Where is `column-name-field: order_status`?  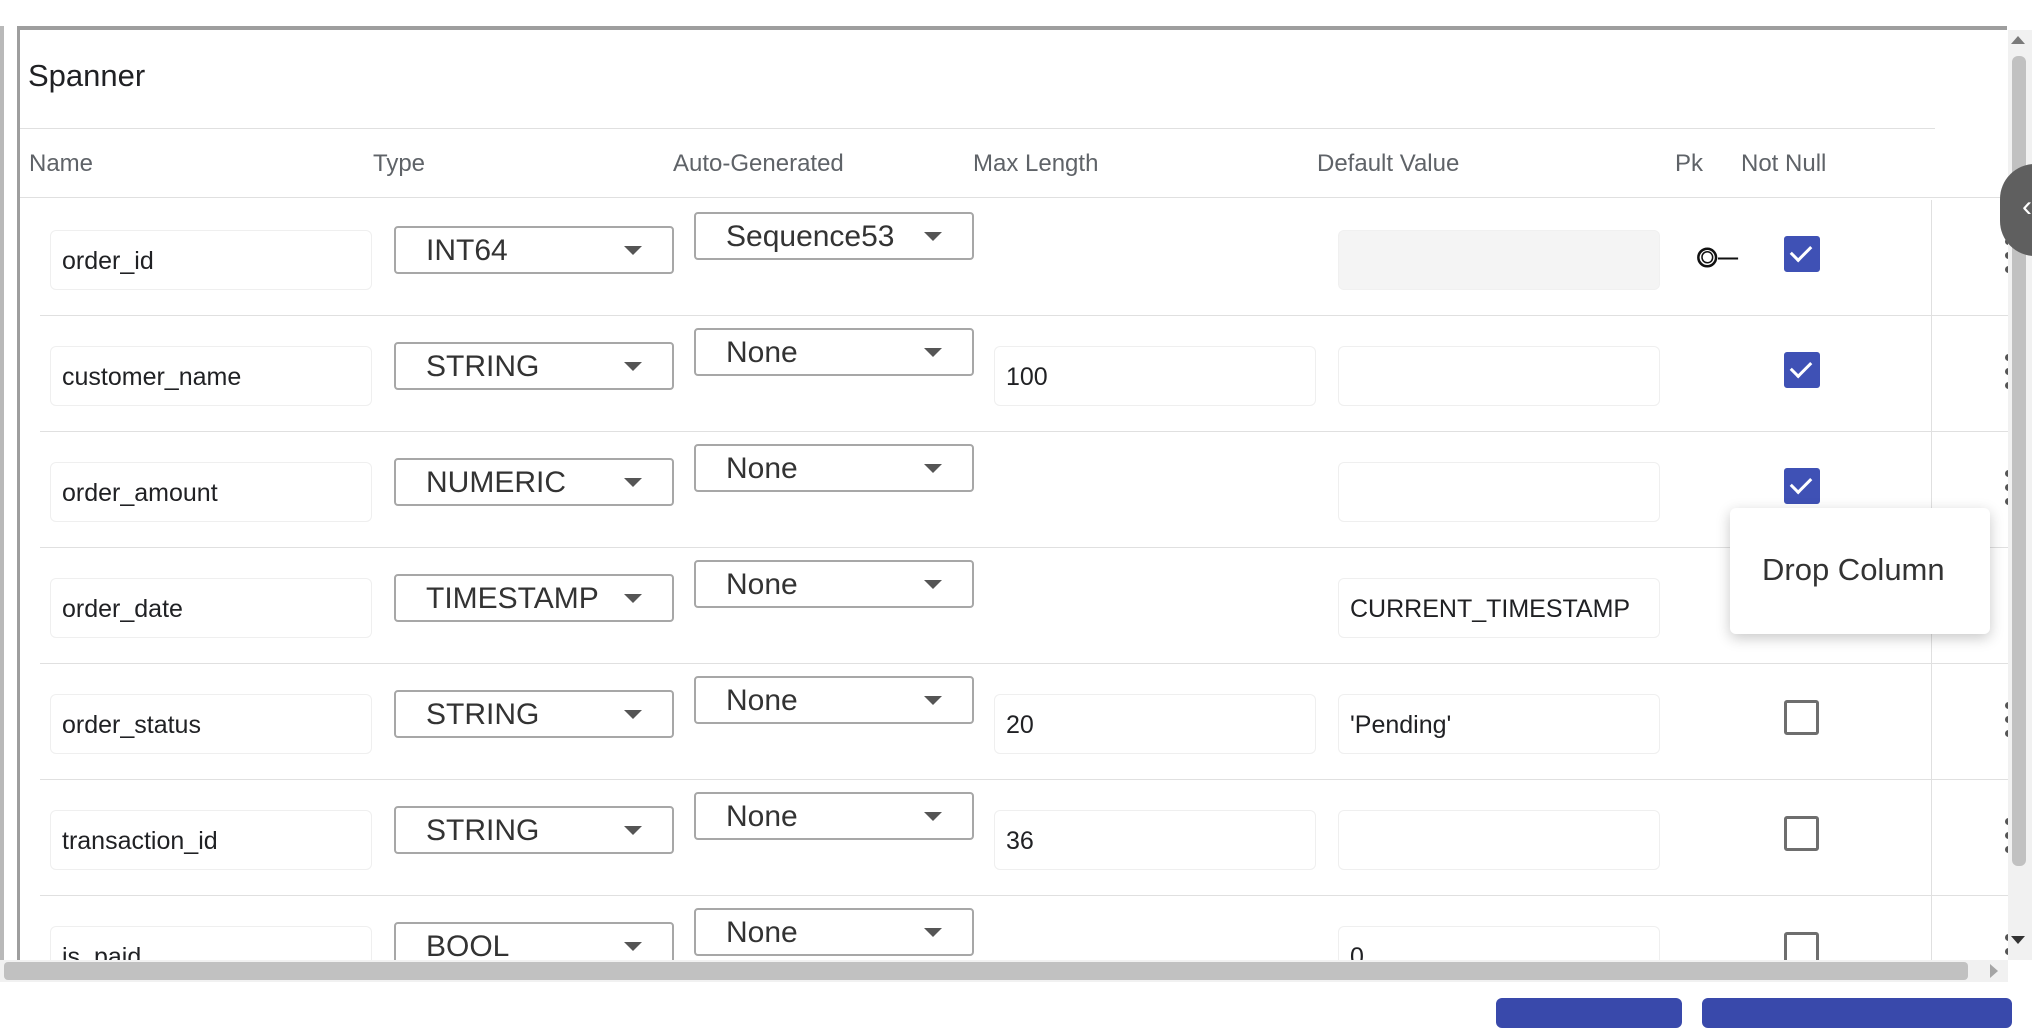
column-name-field: order_status is located at coordinates (211, 724).